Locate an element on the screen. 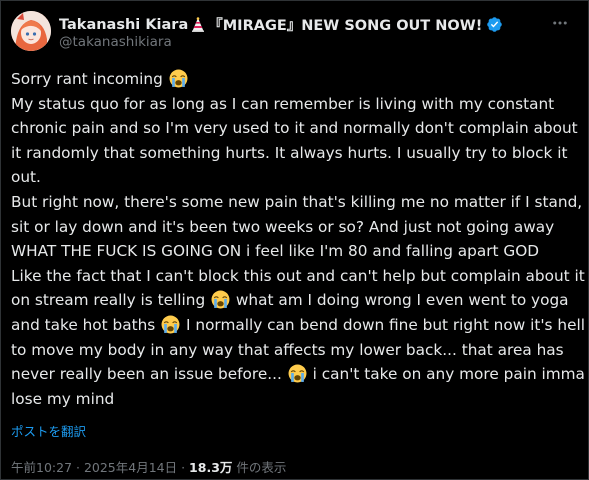 The height and width of the screenshot is (480, 589). verified-badge-icon is located at coordinates (495, 24).